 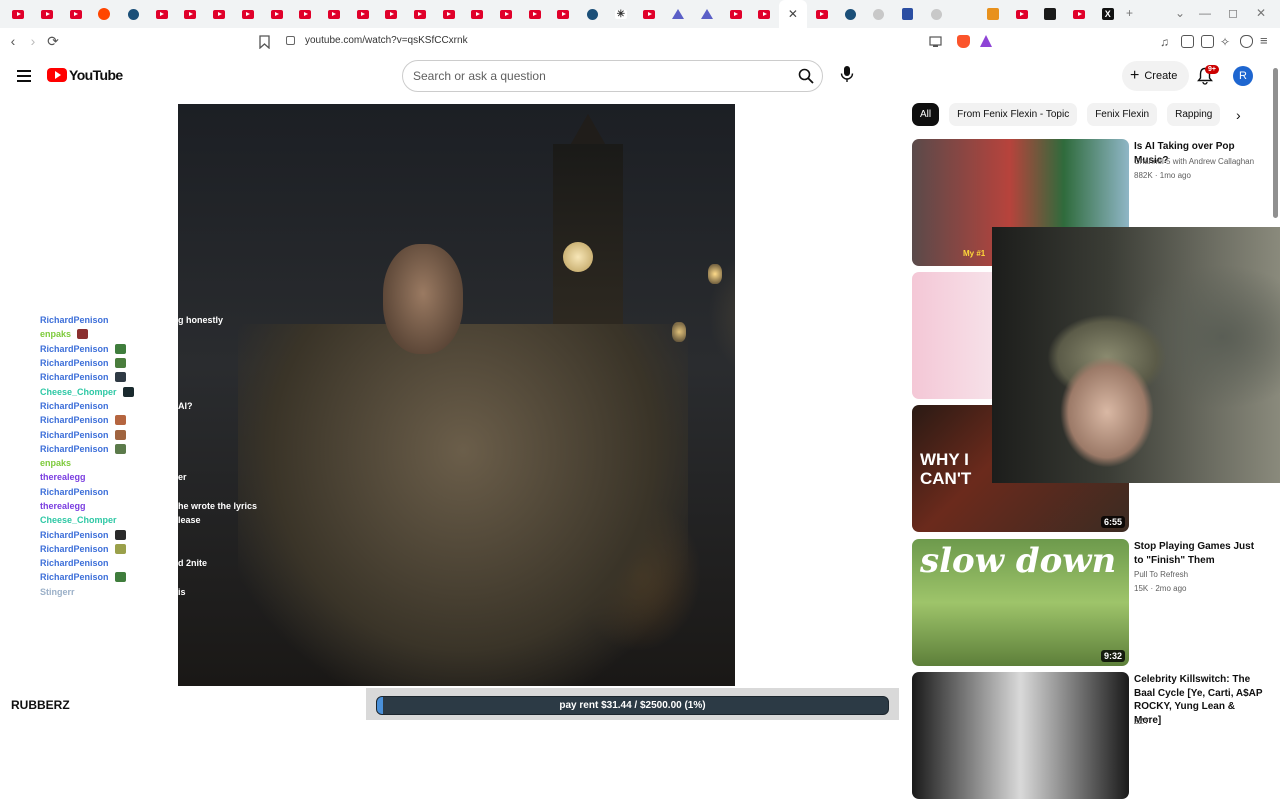 What do you see at coordinates (386, 40) in the screenshot?
I see `url-field: youtube.com/watch?v=qsKSfCCxrnk` at bounding box center [386, 40].